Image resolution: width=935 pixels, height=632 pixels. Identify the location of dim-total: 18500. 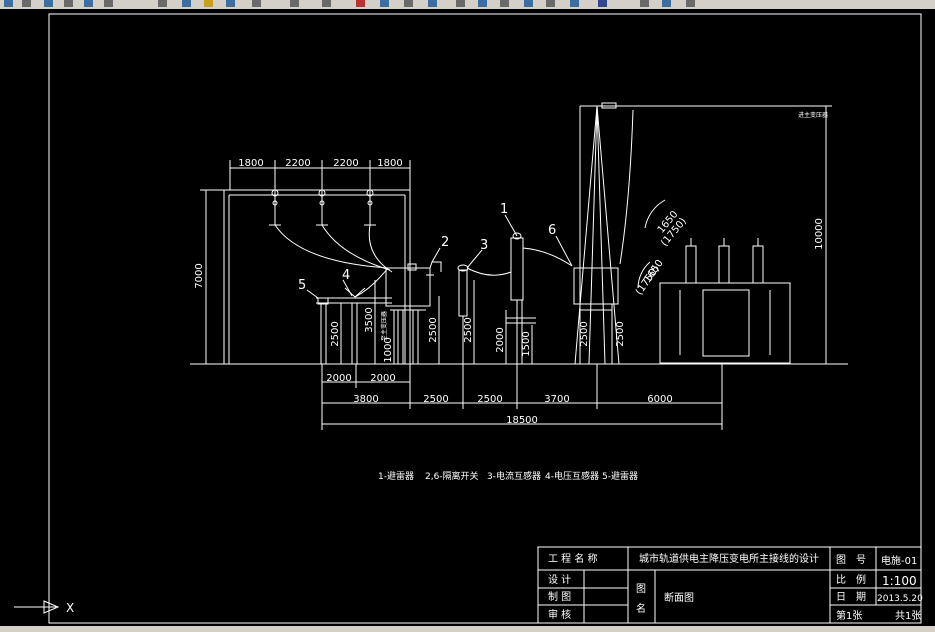
(522, 420).